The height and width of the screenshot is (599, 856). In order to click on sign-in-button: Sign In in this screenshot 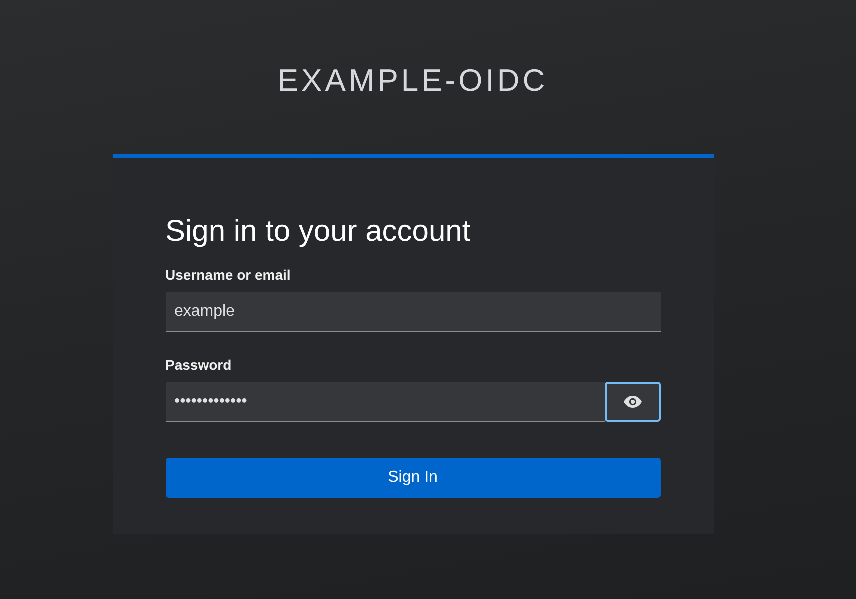, I will do `click(413, 478)`.